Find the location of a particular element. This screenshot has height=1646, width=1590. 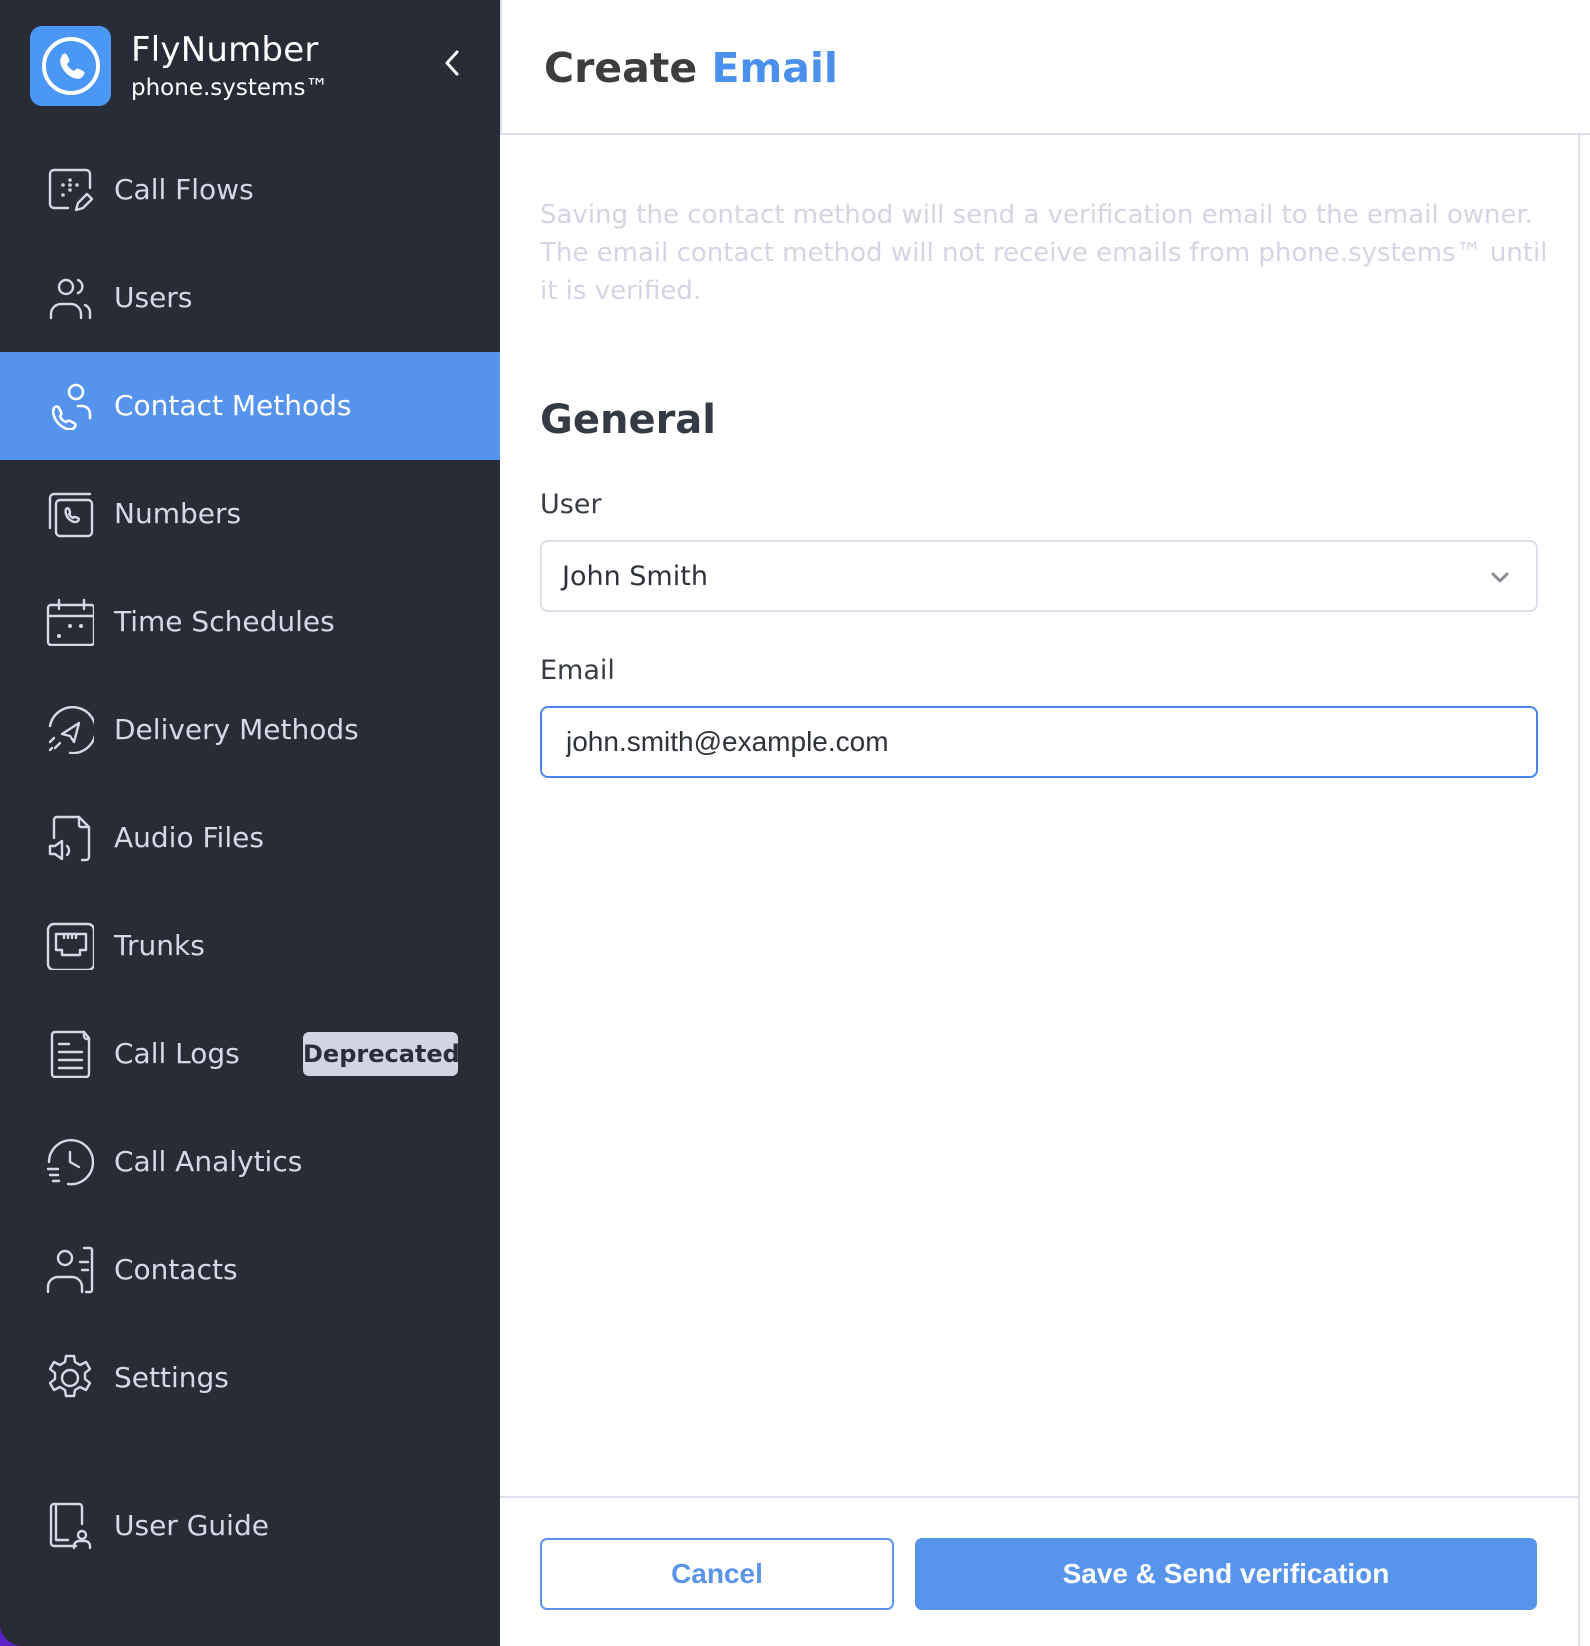

sidebar-item-call-analytics: Call Analytics is located at coordinates (250, 1162).